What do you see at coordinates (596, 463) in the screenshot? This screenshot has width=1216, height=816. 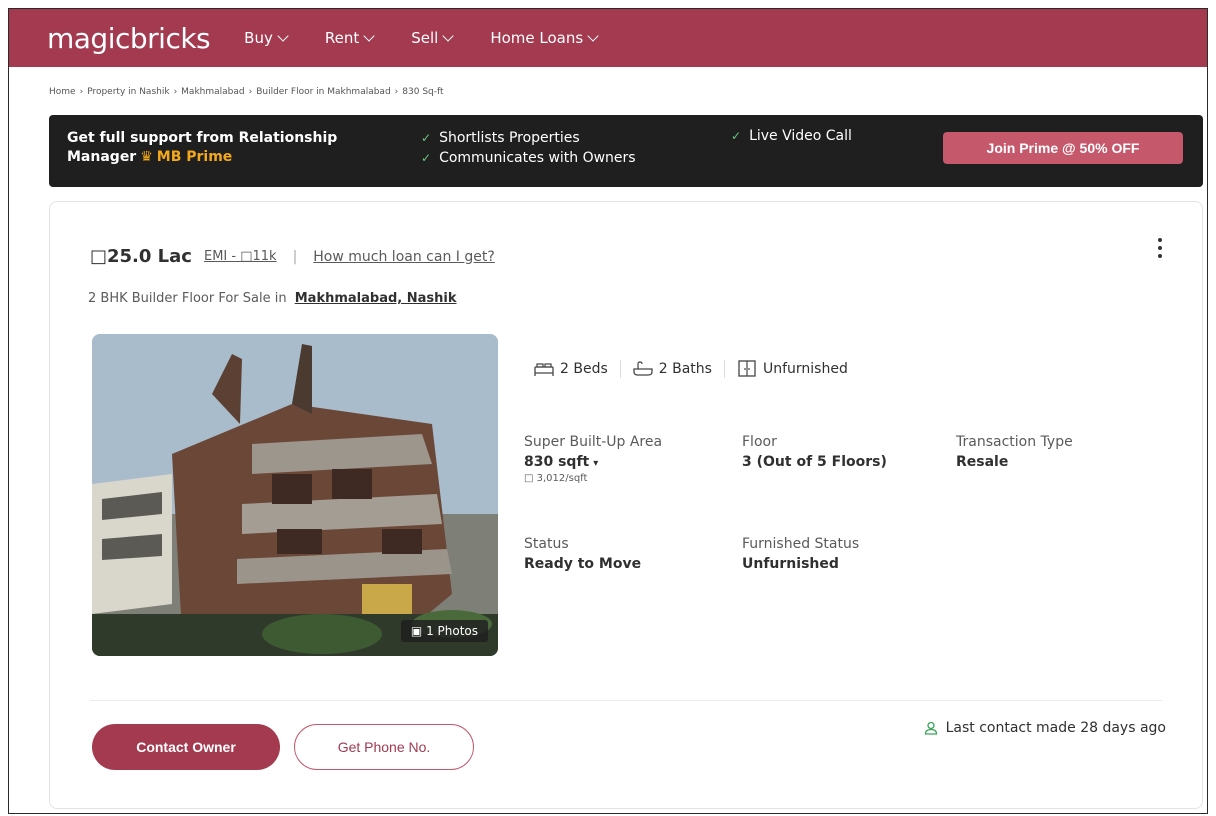 I see `caret-down-icon: ▾` at bounding box center [596, 463].